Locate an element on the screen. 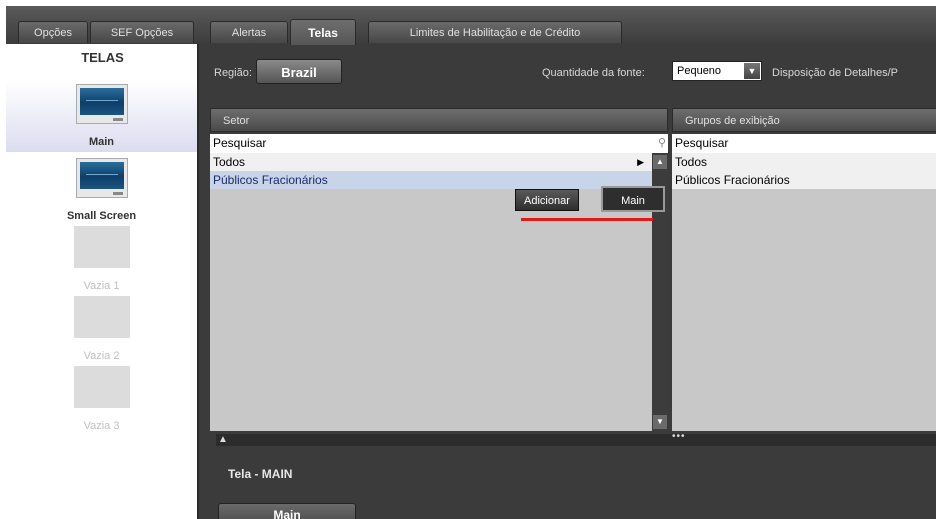  tab-sef-opcoes: SEF Opções is located at coordinates (142, 32).